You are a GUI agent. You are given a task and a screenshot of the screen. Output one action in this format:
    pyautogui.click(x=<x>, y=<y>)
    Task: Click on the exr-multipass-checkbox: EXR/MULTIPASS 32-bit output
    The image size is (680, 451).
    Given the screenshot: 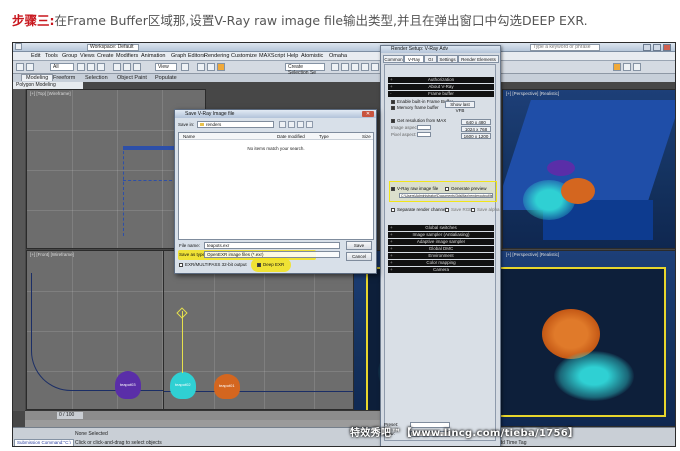 What is the action you would take?
    pyautogui.click(x=213, y=264)
    